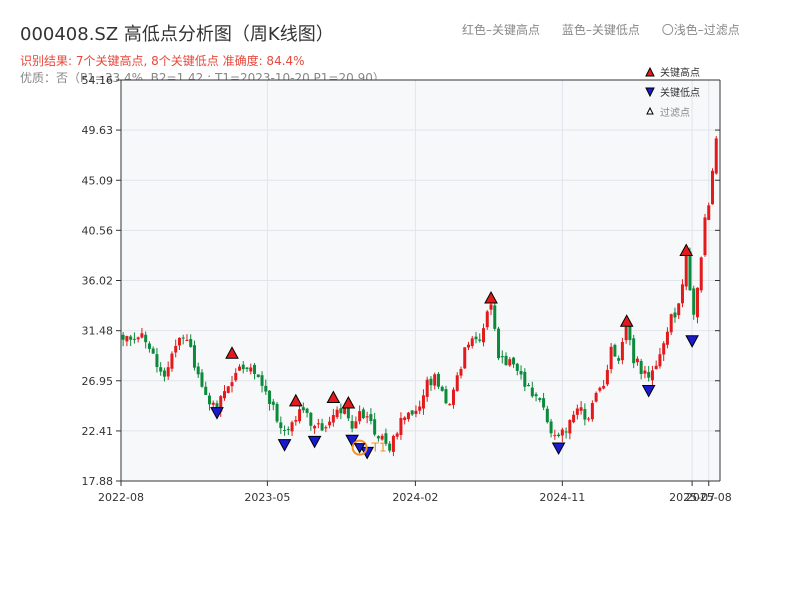 Image resolution: width=800 pixels, height=600 pixels. Describe the element at coordinates (98, 331) in the screenshot. I see `y-tick-label: 31.48` at that location.